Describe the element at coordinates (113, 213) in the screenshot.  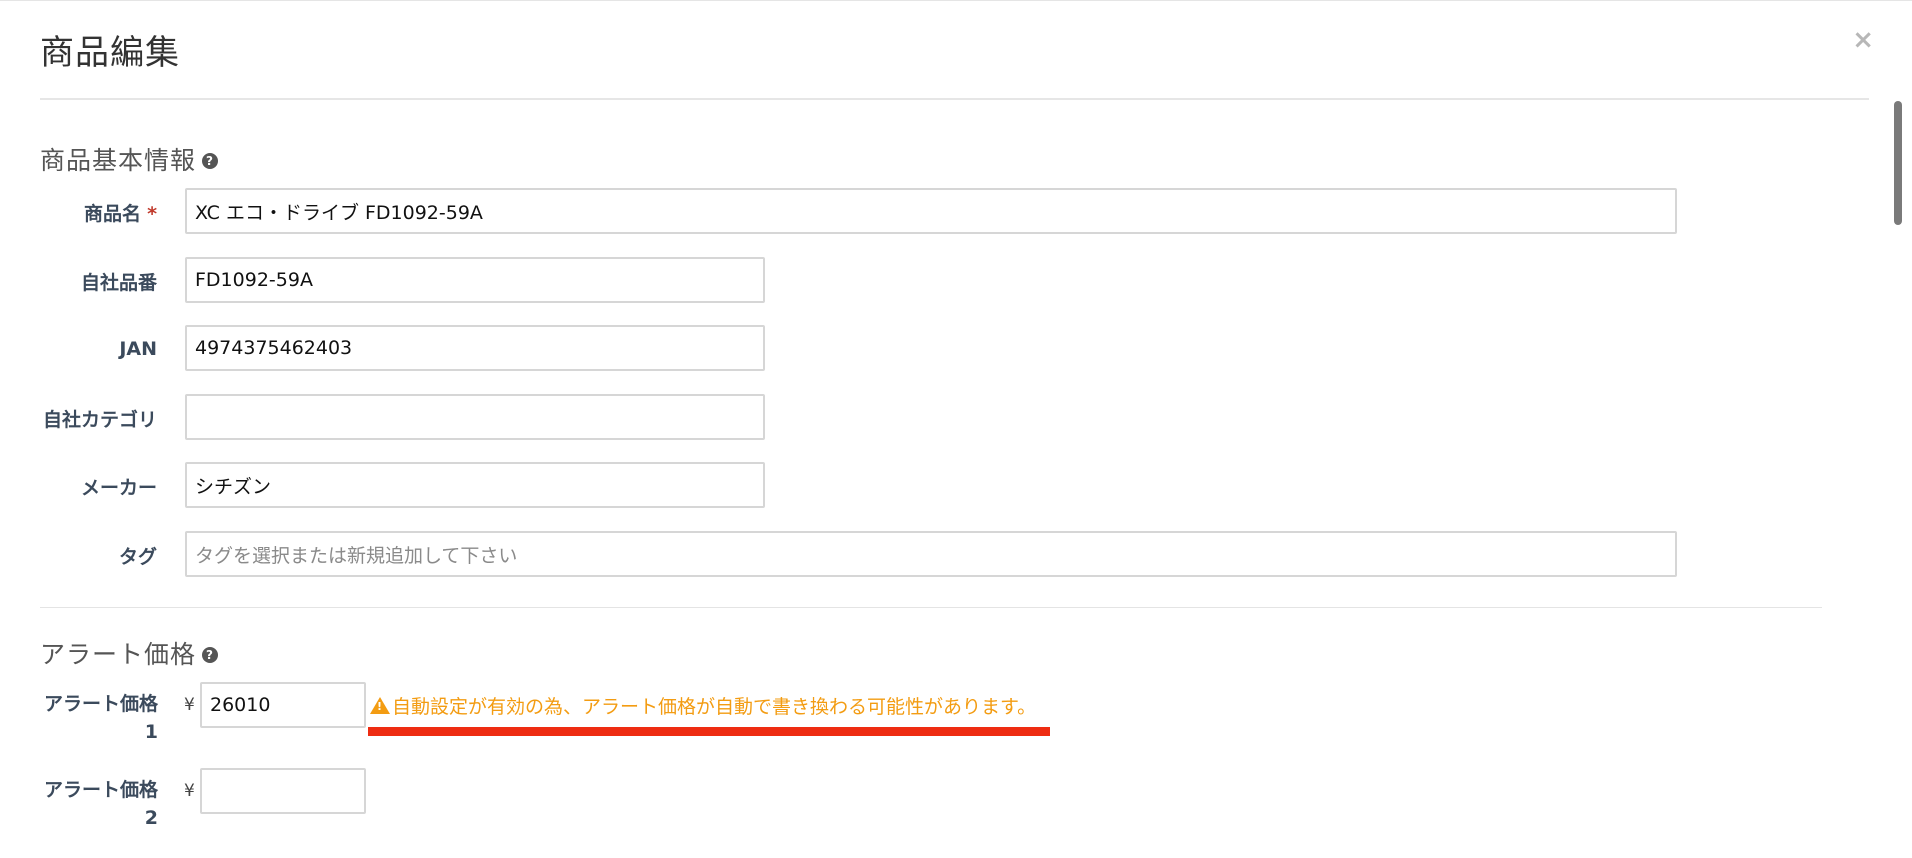
I see `product-name-label-text: 商品名` at that location.